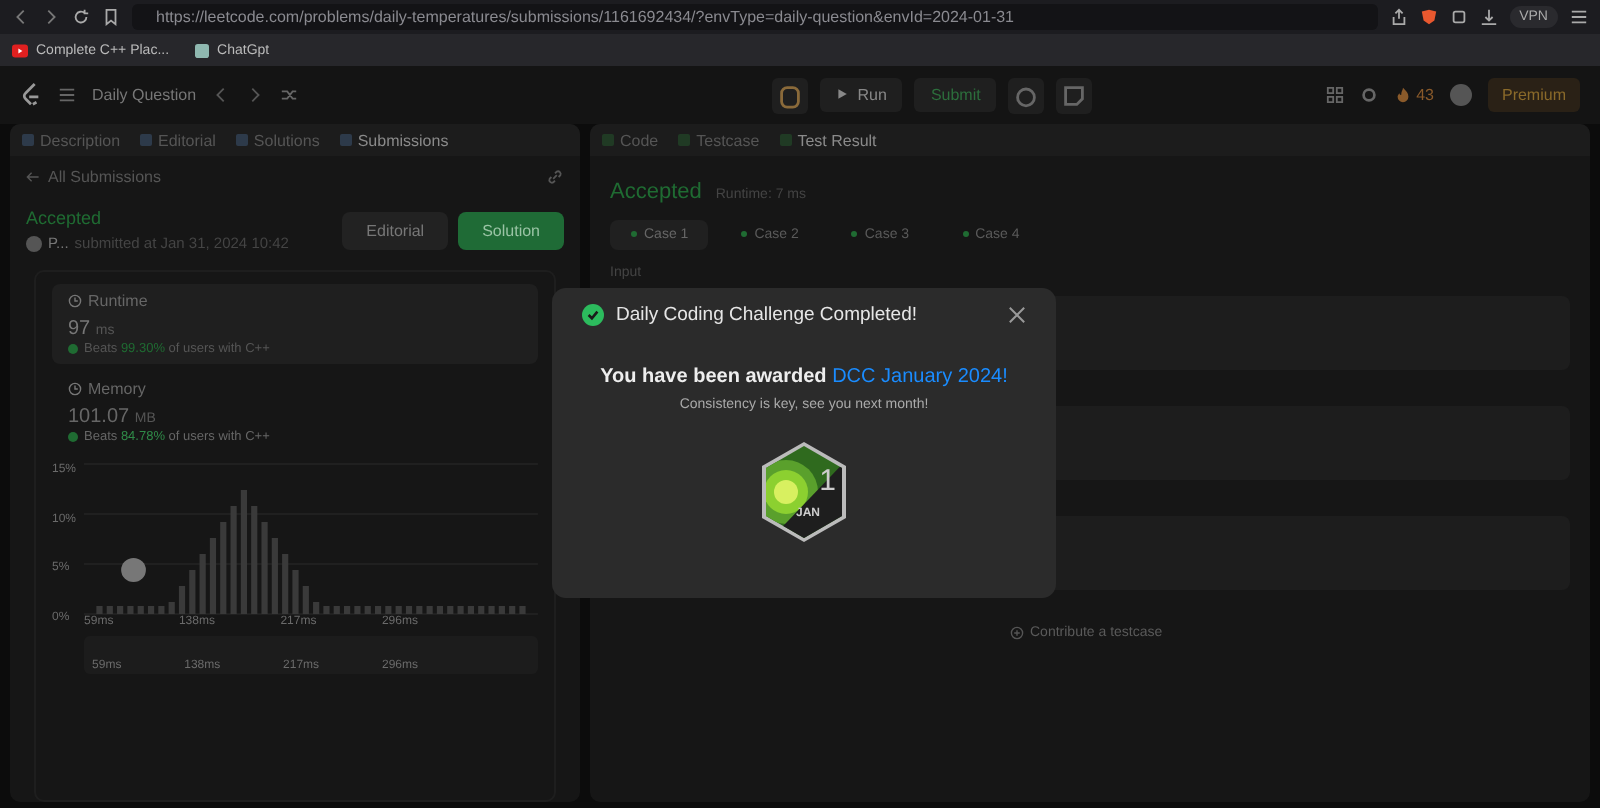 The image size is (1600, 808). I want to click on stat-title: Runtime, so click(118, 301).